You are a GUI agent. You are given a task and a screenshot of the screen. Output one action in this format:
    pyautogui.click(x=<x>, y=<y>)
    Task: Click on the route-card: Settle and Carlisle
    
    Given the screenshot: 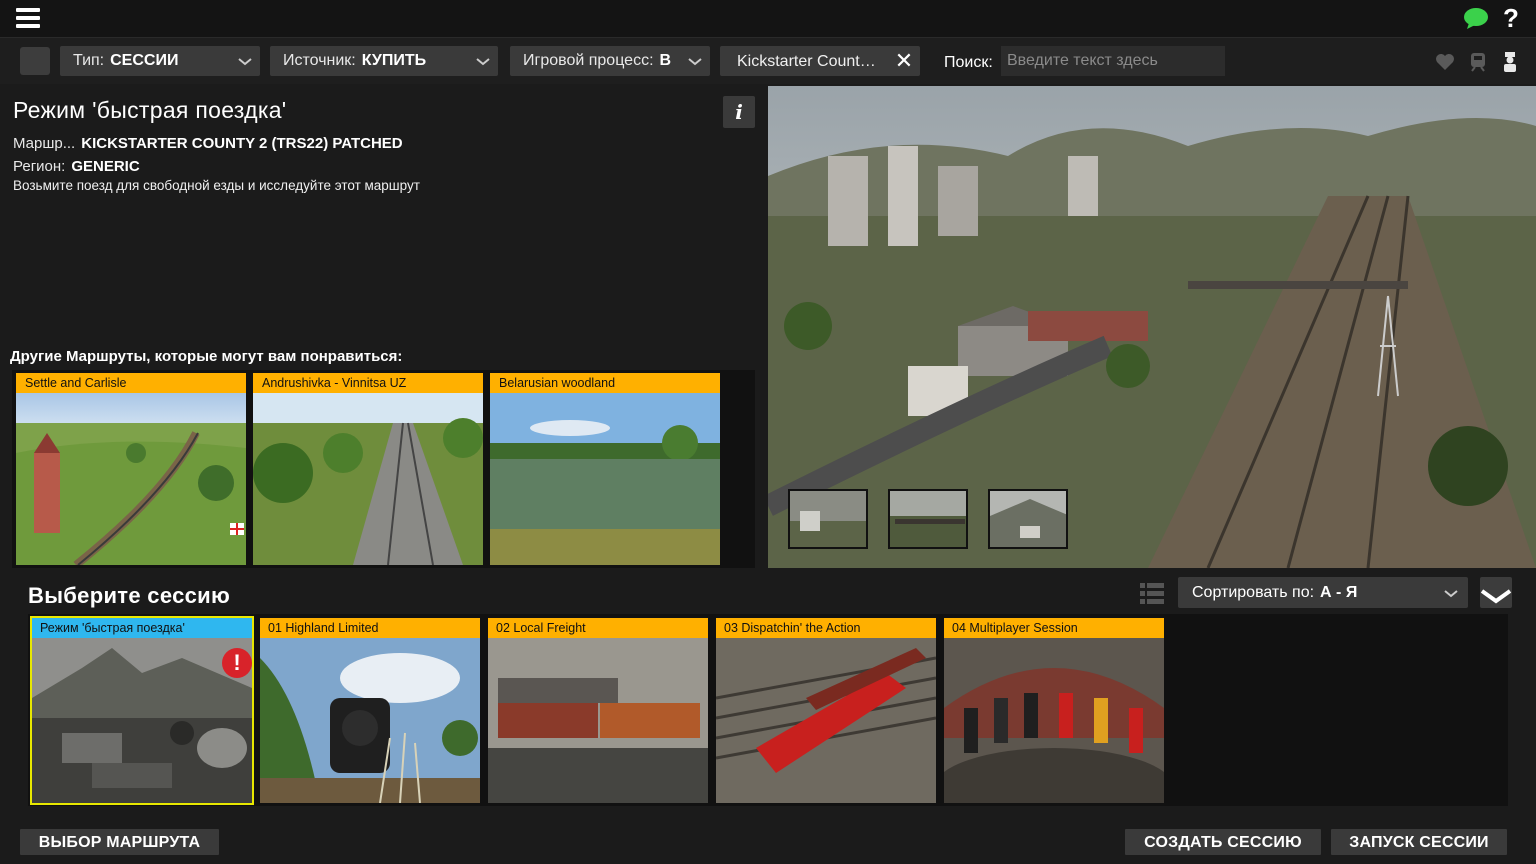 What is the action you would take?
    pyautogui.click(x=131, y=469)
    